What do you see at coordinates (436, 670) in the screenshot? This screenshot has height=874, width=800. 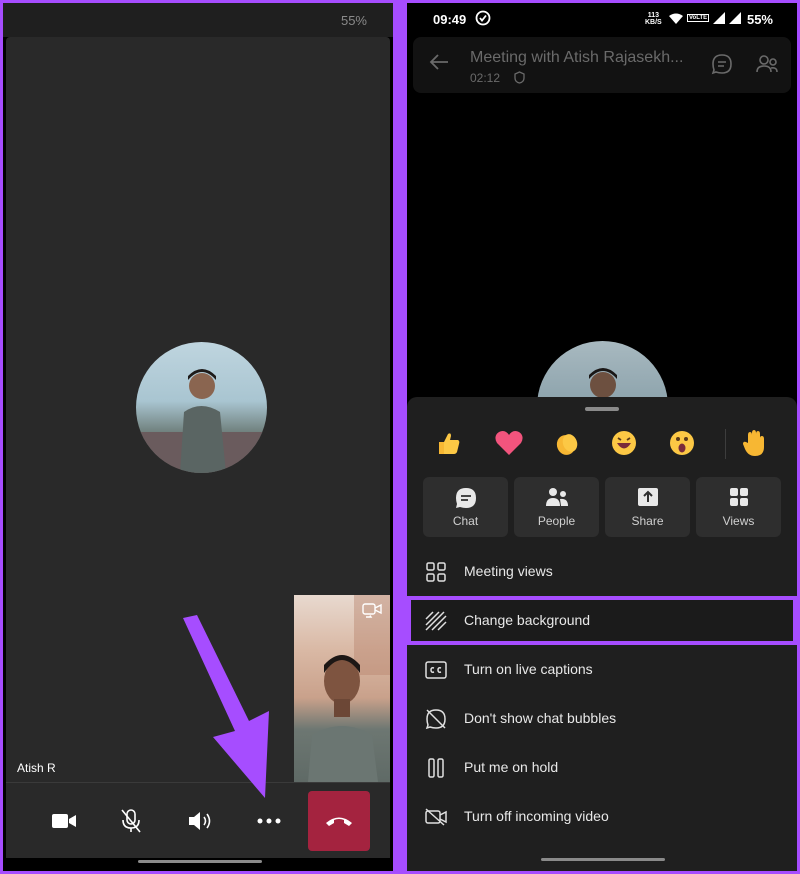 I see `captions-icon` at bounding box center [436, 670].